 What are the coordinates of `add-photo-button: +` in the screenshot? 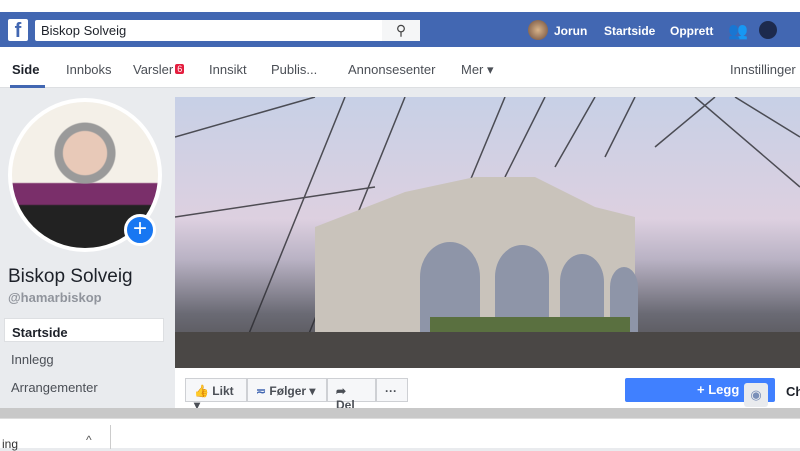 It's located at (140, 230).